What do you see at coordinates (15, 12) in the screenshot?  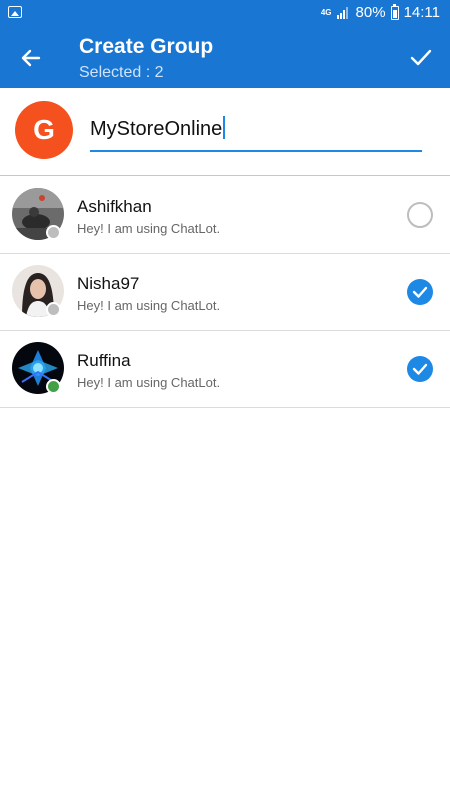 I see `gallery-notification-icon` at bounding box center [15, 12].